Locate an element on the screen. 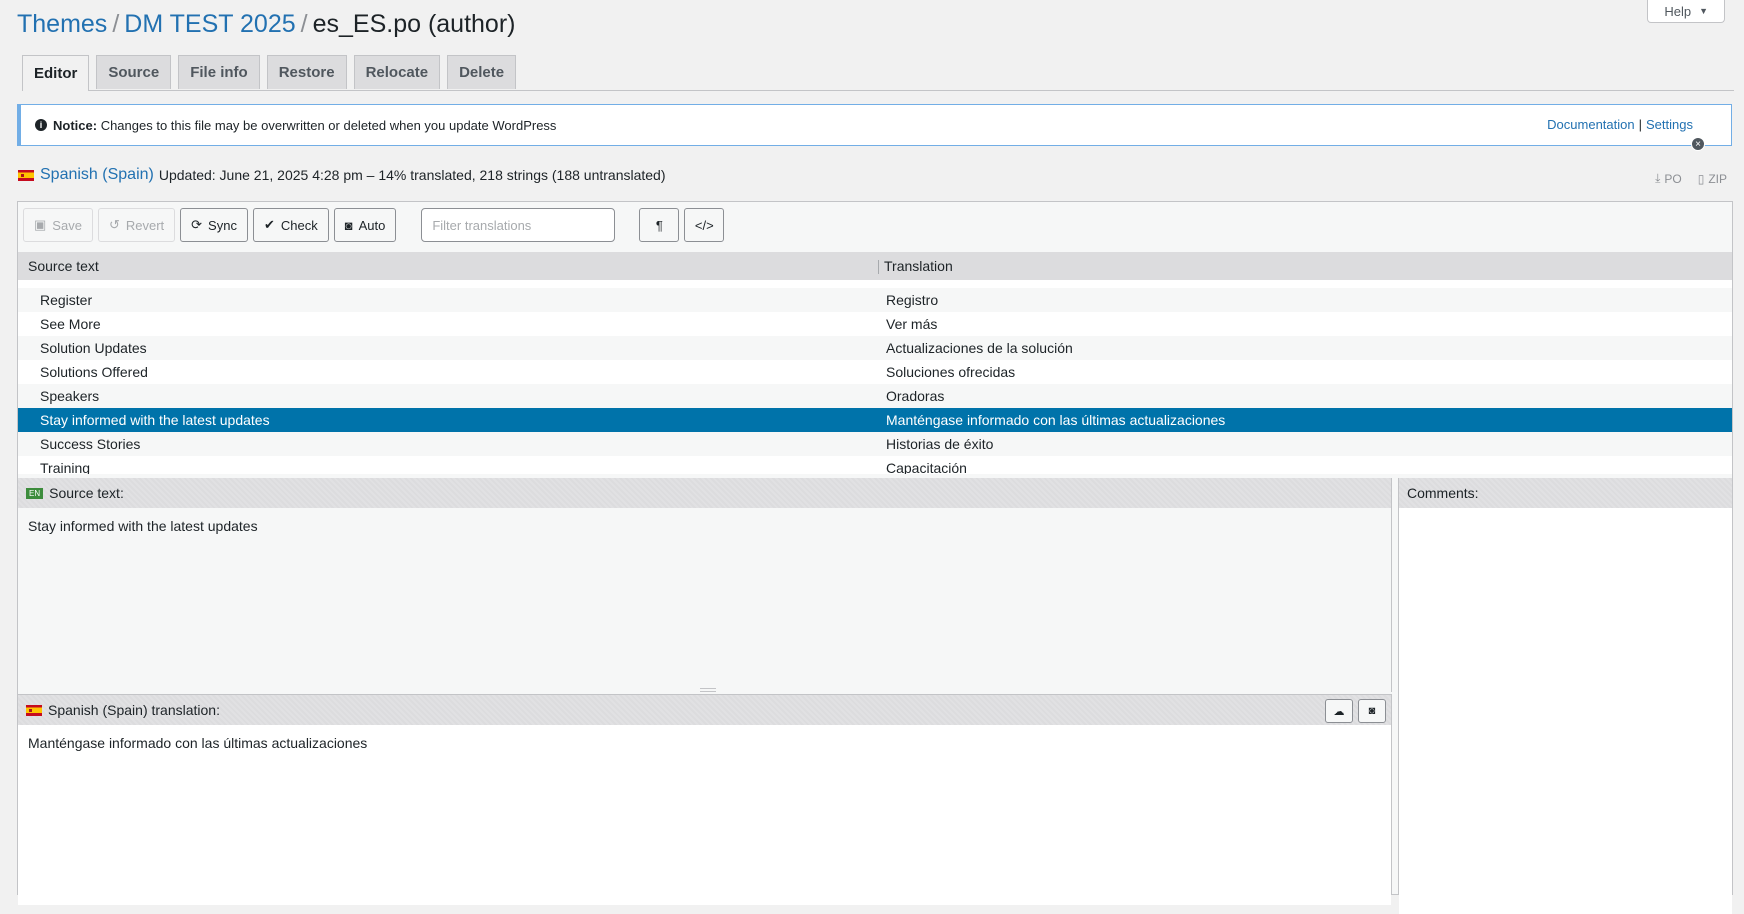  filter-translations-input is located at coordinates (518, 225).